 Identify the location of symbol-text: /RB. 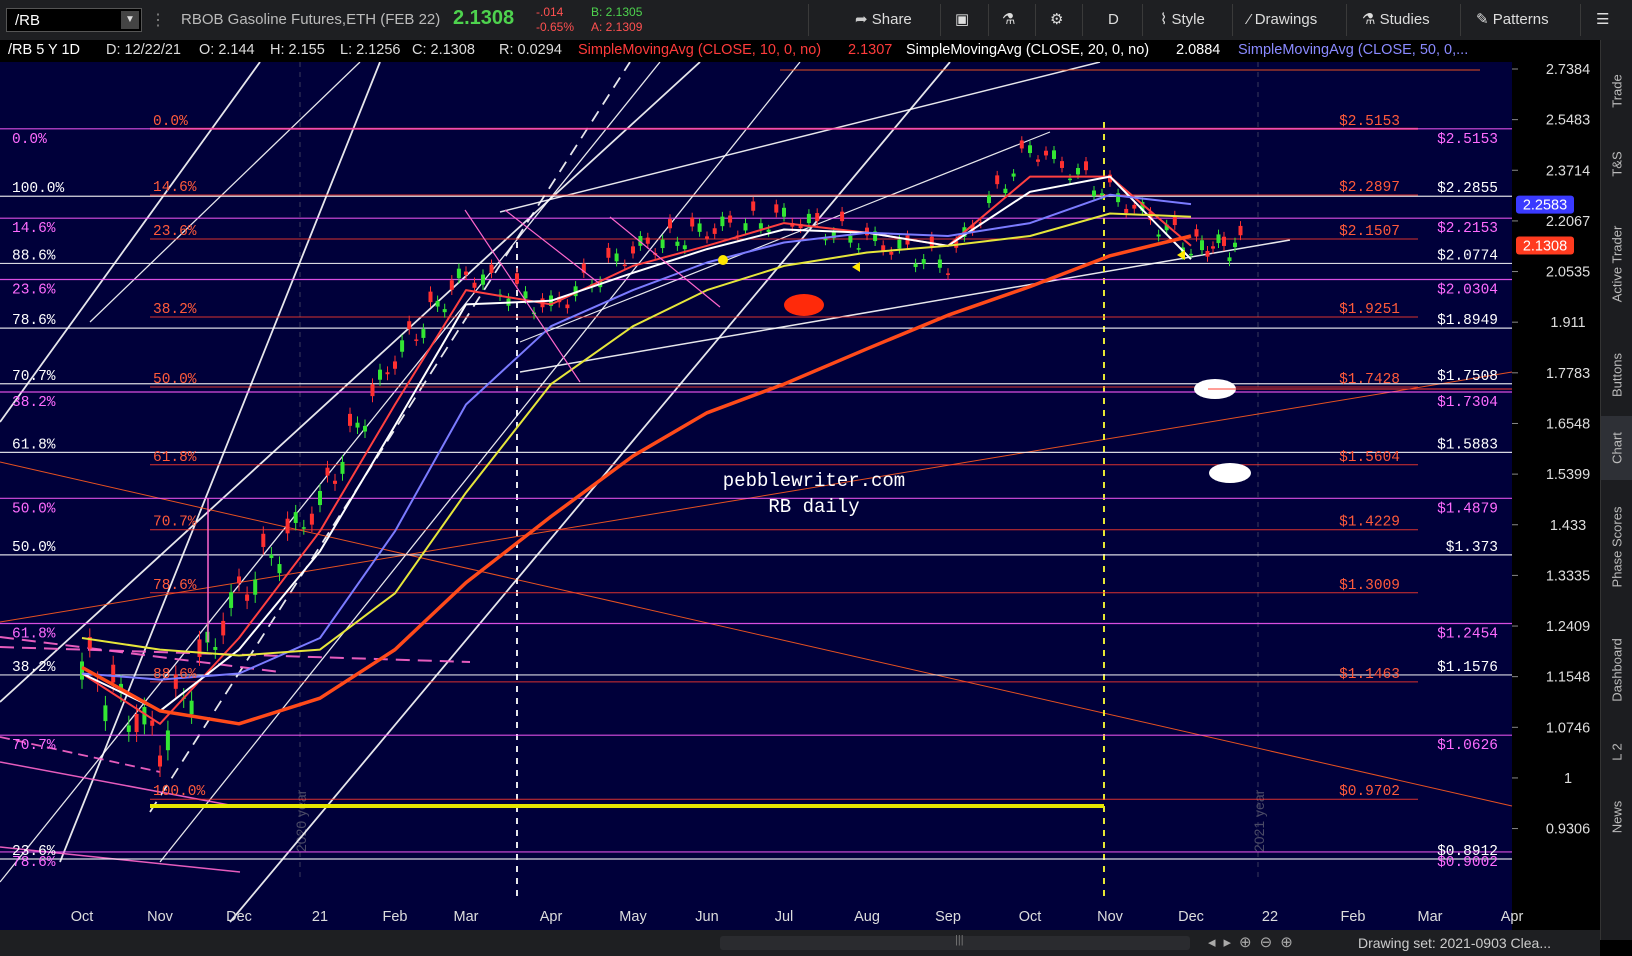
(28, 20).